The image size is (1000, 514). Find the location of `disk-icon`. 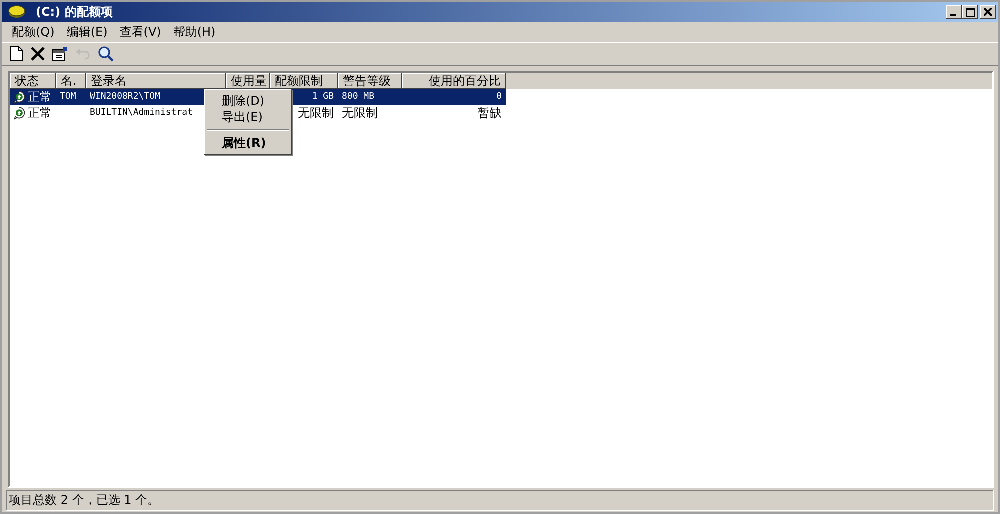

disk-icon is located at coordinates (17, 12).